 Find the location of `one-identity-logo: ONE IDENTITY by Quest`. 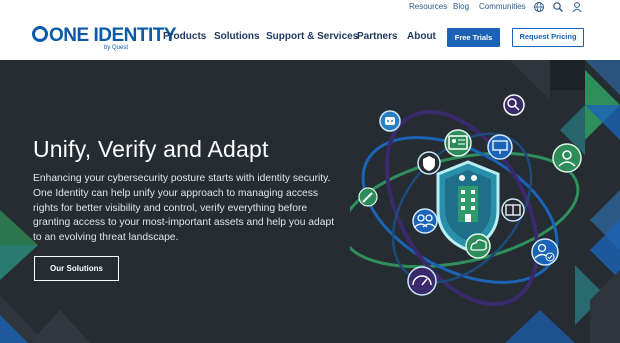

one-identity-logo: ONE IDENTITY by Quest is located at coordinates (104, 38).